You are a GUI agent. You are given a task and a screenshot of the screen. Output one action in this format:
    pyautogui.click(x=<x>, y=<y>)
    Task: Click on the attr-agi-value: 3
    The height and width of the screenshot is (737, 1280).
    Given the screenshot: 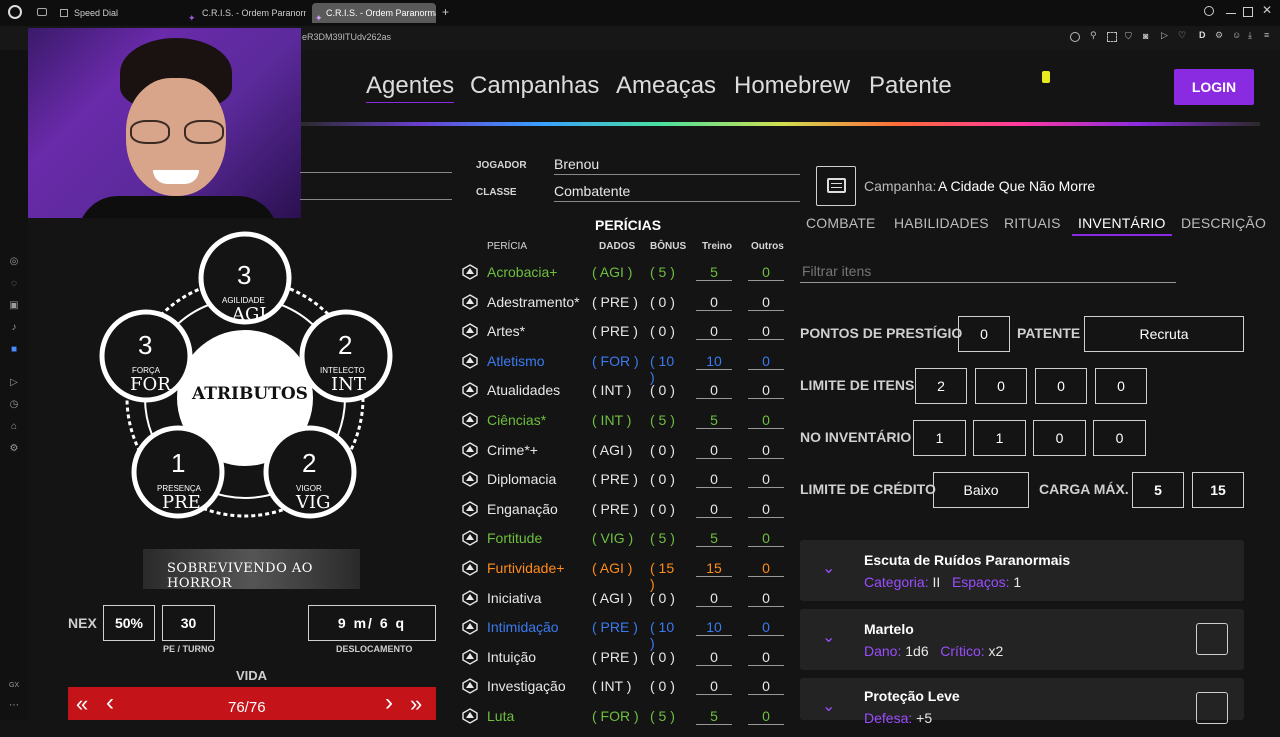 What is the action you would take?
    pyautogui.click(x=244, y=275)
    